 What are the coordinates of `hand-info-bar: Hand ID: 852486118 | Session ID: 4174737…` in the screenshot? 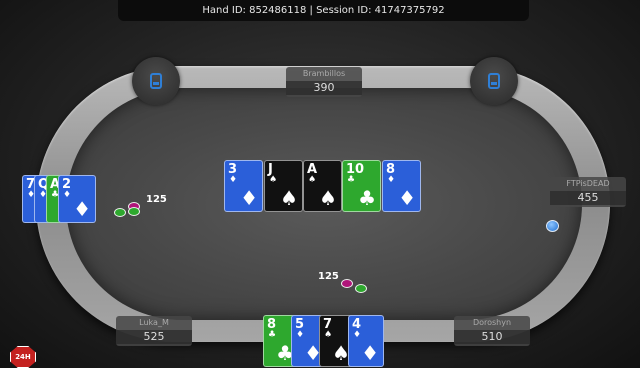 It's located at (323, 10).